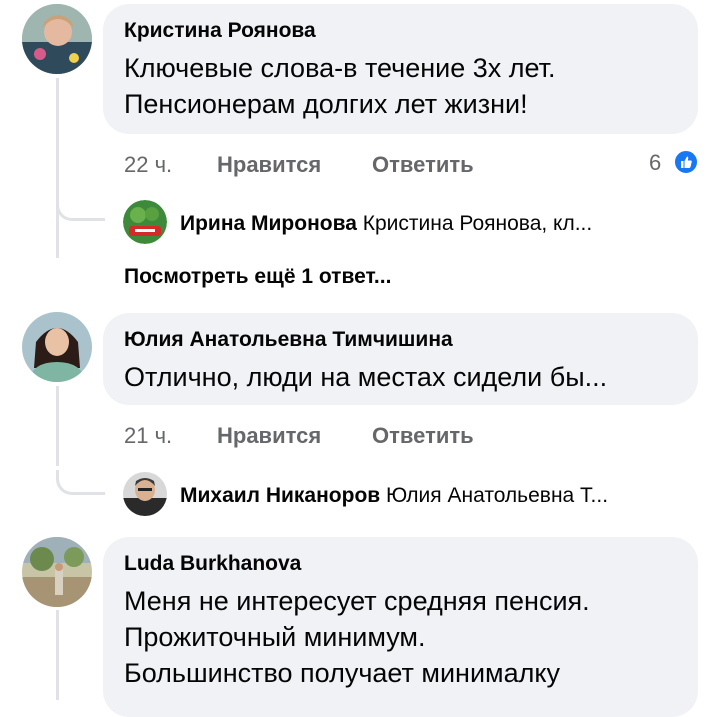 This screenshot has height=717, width=720. What do you see at coordinates (400, 31) in the screenshot?
I see `comment-author: Кристина Роянова` at bounding box center [400, 31].